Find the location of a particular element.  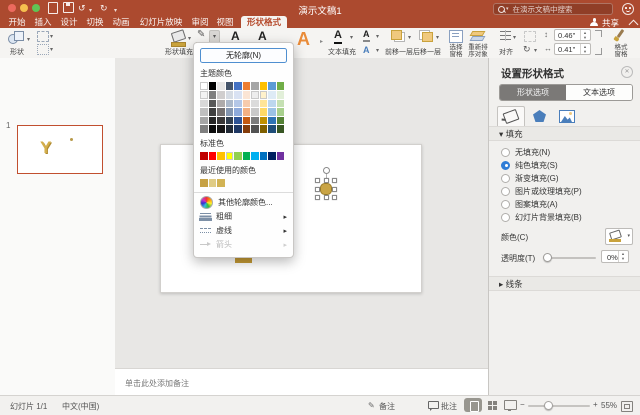

resize-handle-se is located at coordinates (334, 197).